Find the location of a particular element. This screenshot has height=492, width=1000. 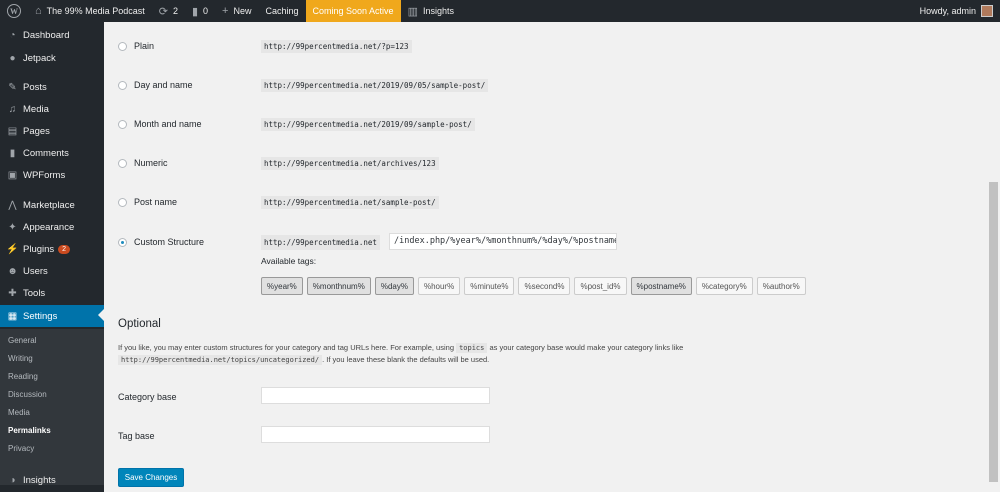

radio-day-and-name is located at coordinates (122, 85).